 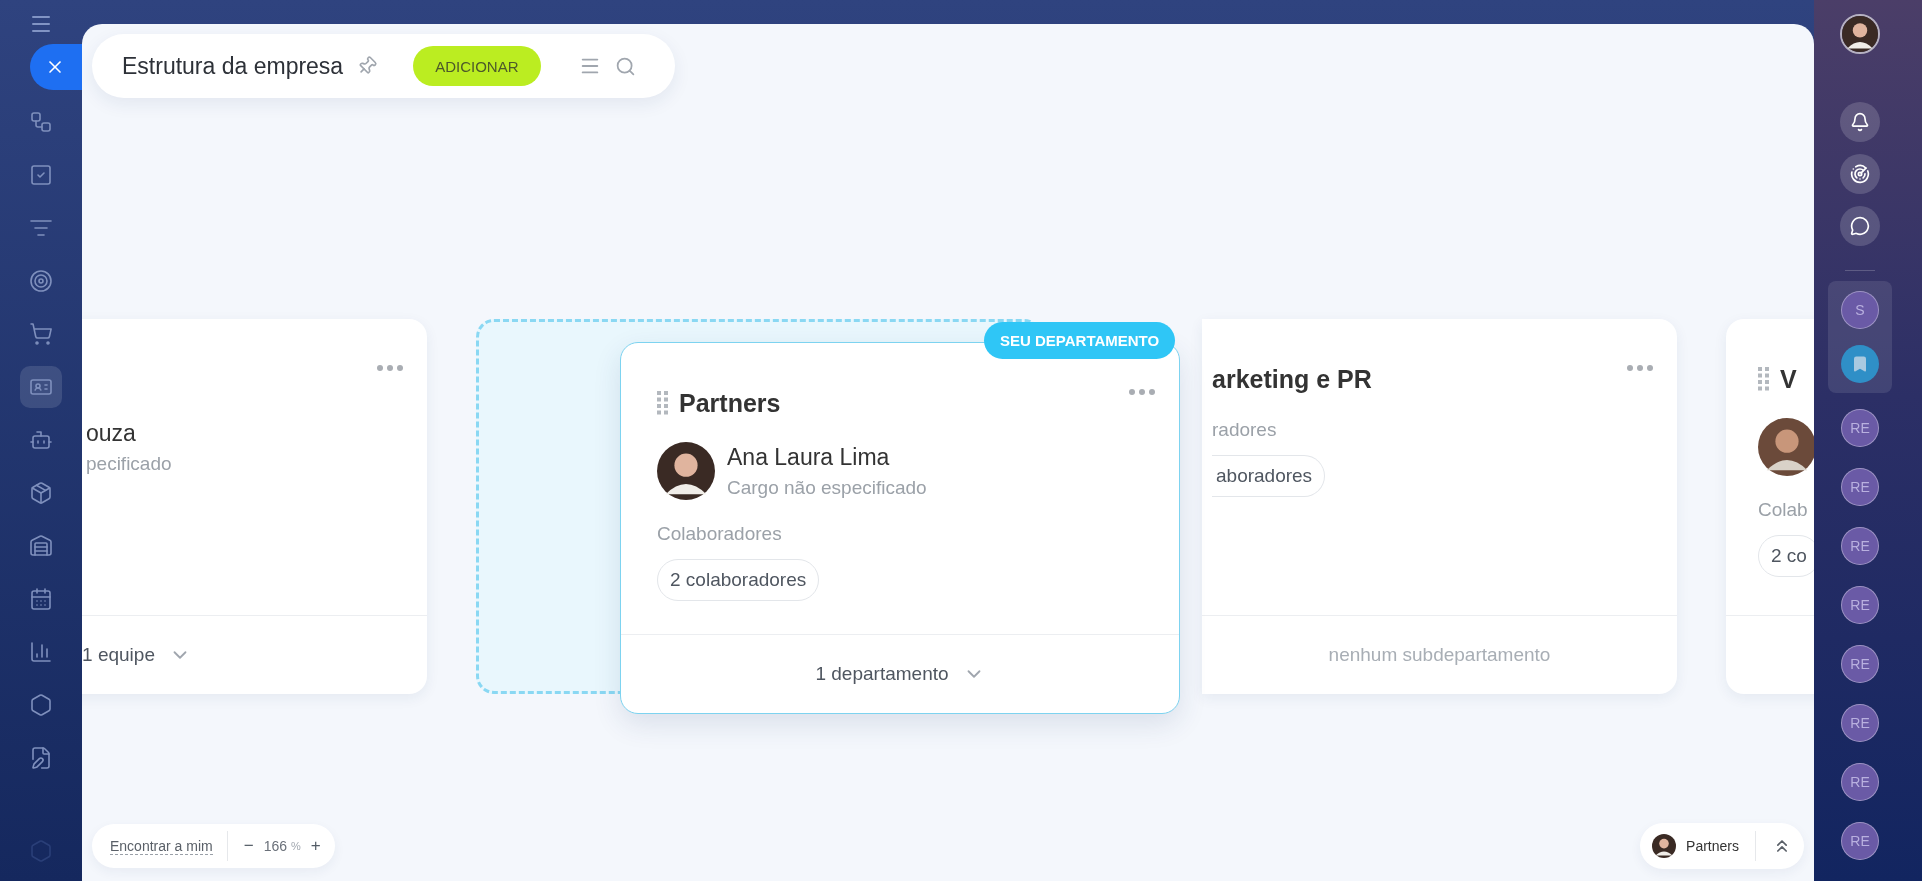 What do you see at coordinates (248, 846) in the screenshot?
I see `zoom-out-button: −` at bounding box center [248, 846].